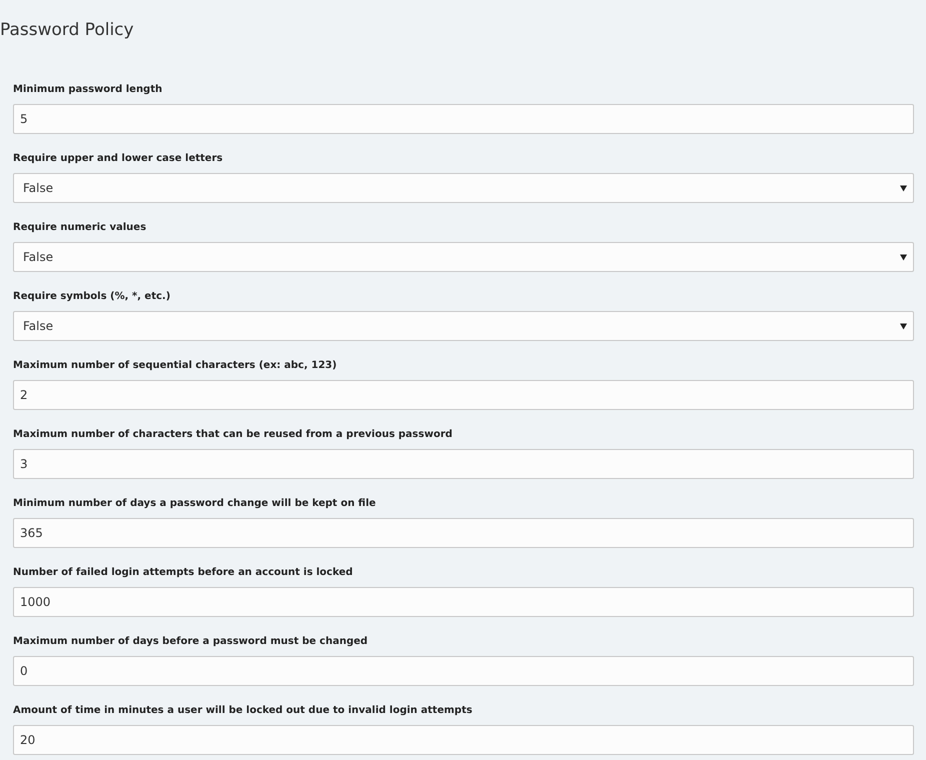 Image resolution: width=926 pixels, height=760 pixels. I want to click on field-label: Maximum number of sequential characters (ex: abc, 123), so click(175, 366).